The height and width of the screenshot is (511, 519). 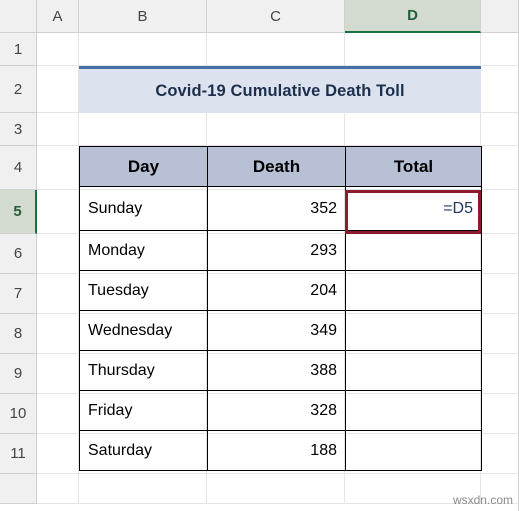 I want to click on row-header-2: 2, so click(x=18, y=89).